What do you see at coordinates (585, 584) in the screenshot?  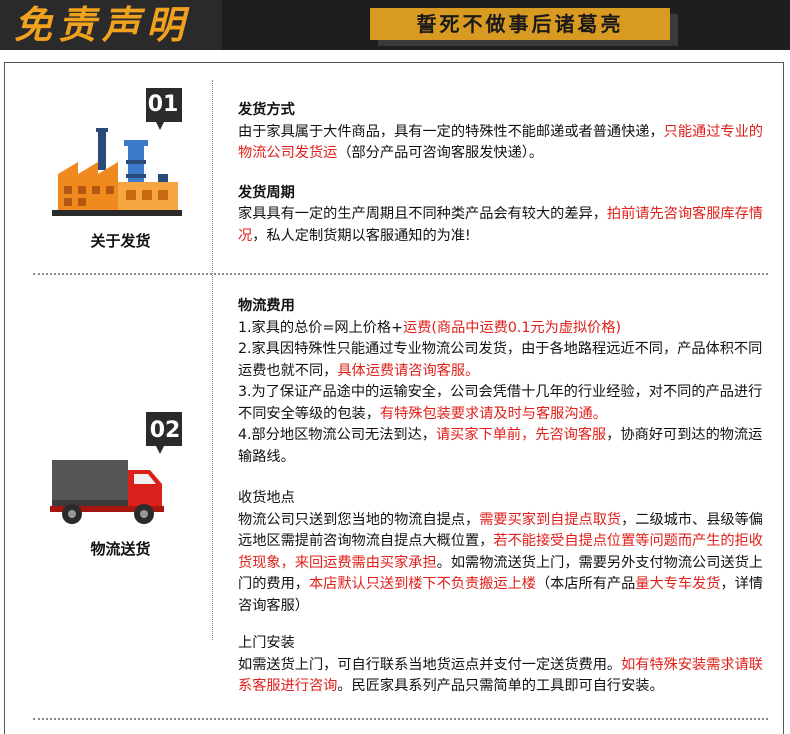 I see `pickup-text-4: （本店所有产品` at bounding box center [585, 584].